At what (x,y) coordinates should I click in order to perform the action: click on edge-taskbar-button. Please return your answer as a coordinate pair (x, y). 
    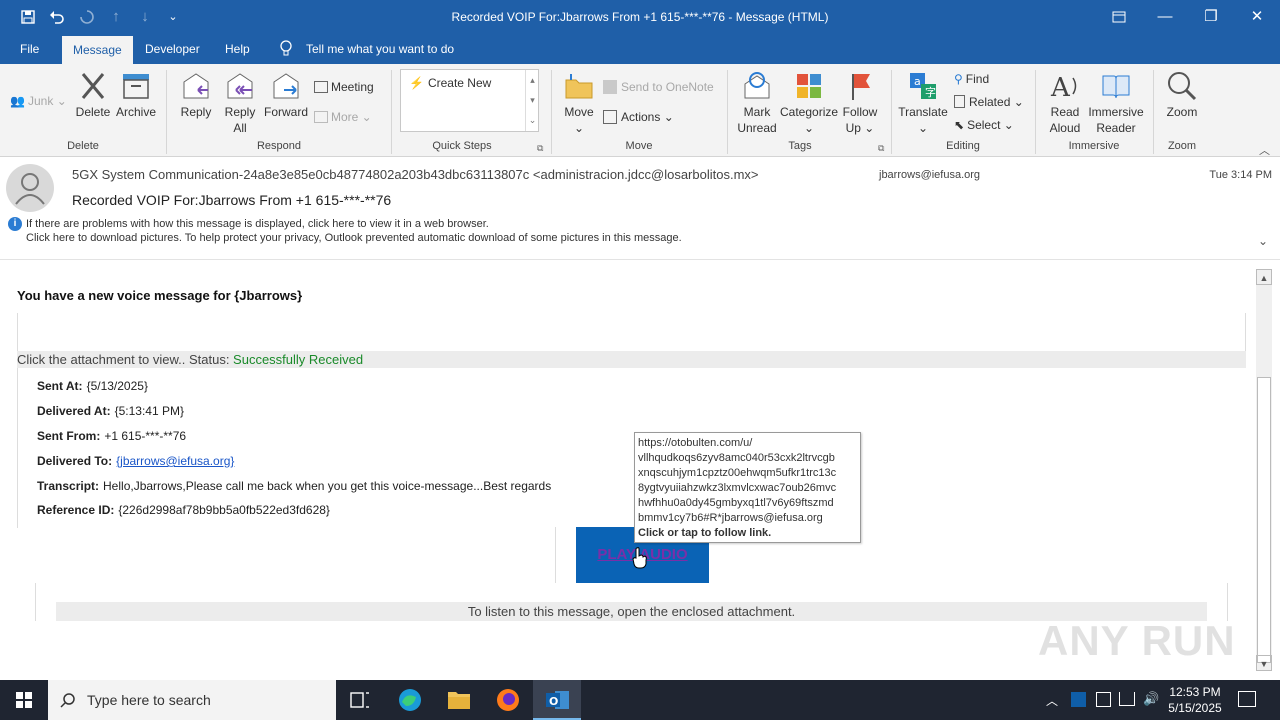
    Looking at the image, I should click on (410, 700).